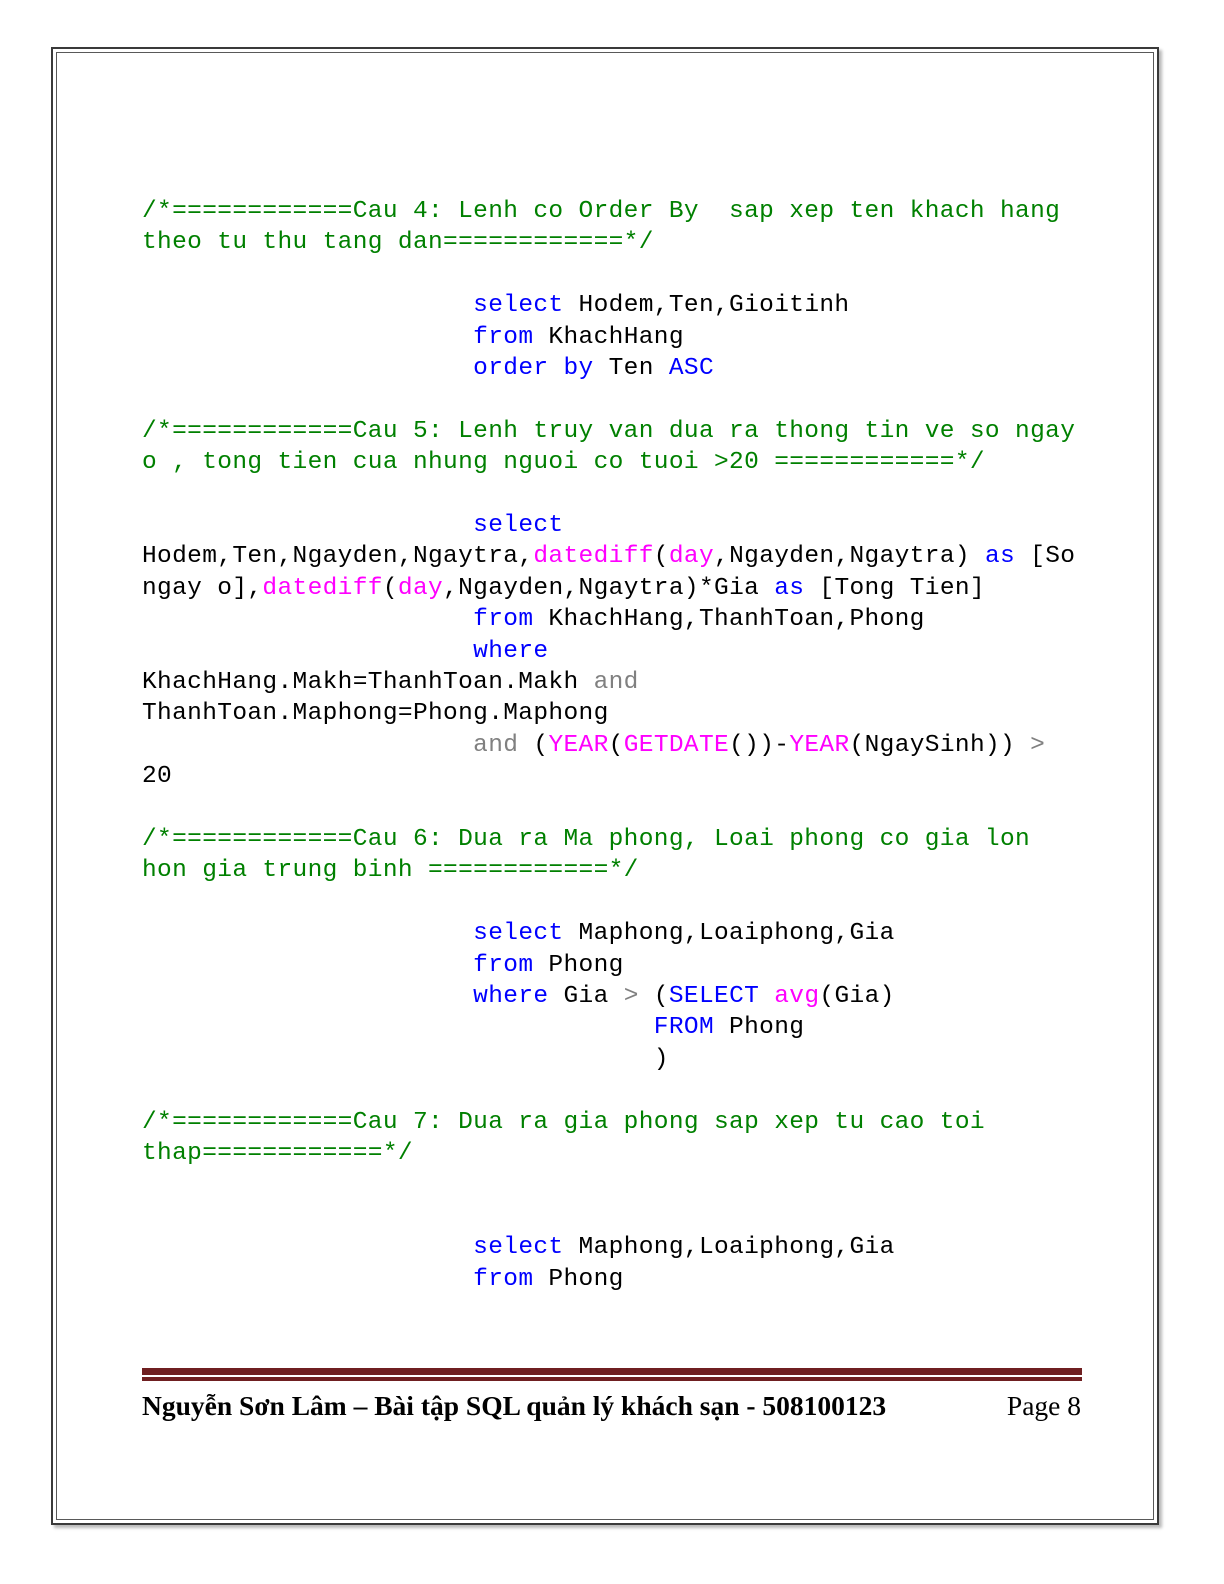  What do you see at coordinates (612, 1027) in the screenshot?
I see `code-line: FROM Phong` at bounding box center [612, 1027].